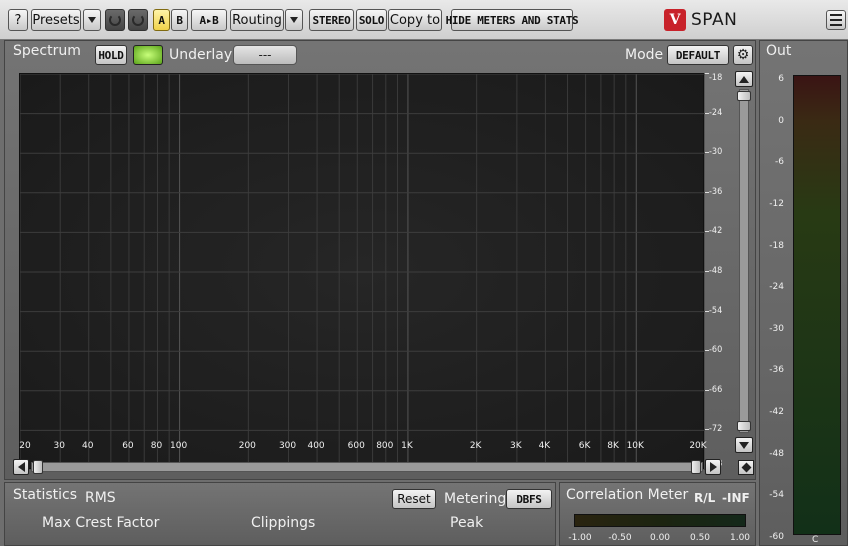 The height and width of the screenshot is (546, 848). I want to click on a-to-b-button: A▸B, so click(209, 20).